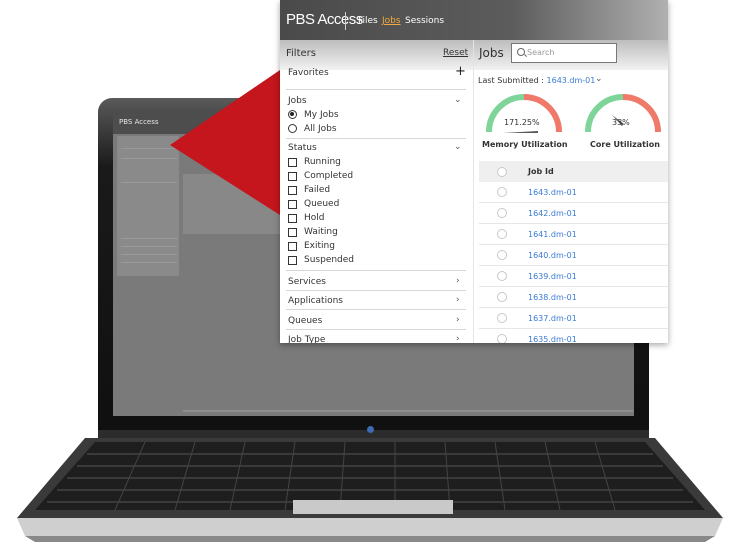  I want to click on job-type-filter: Job Type, so click(306, 339).